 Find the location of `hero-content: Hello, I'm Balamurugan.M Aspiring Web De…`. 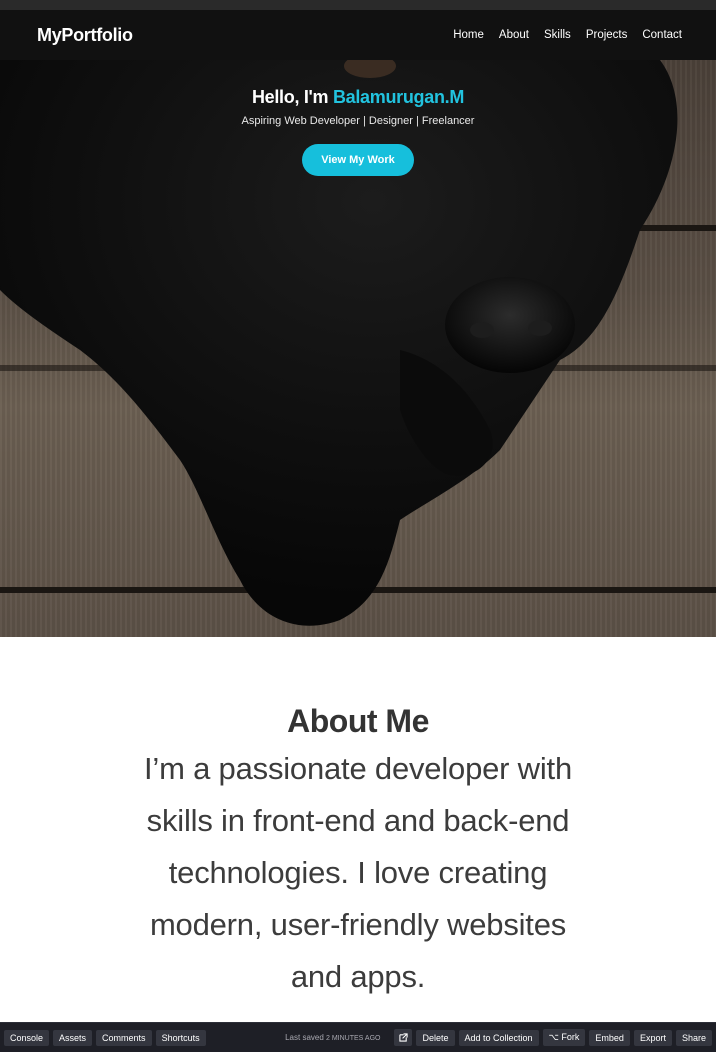

hero-content: Hello, I'm Balamurugan.M Aspiring Web De… is located at coordinates (358, 118).